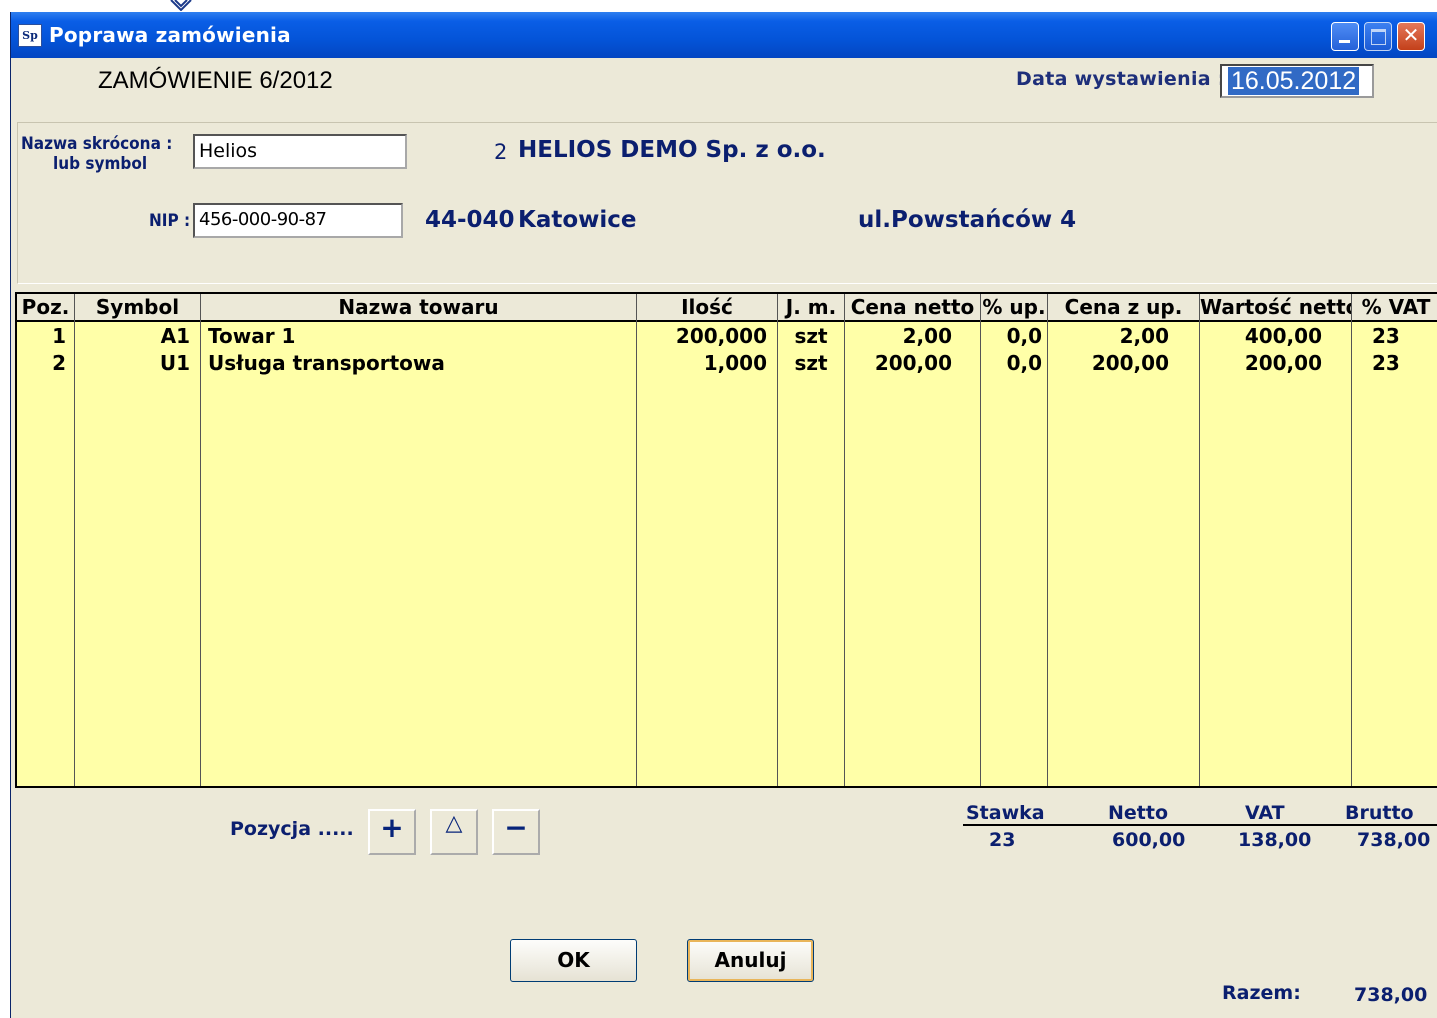 This screenshot has width=1437, height=1018. I want to click on nip-input: 456-000-90-87, so click(298, 220).